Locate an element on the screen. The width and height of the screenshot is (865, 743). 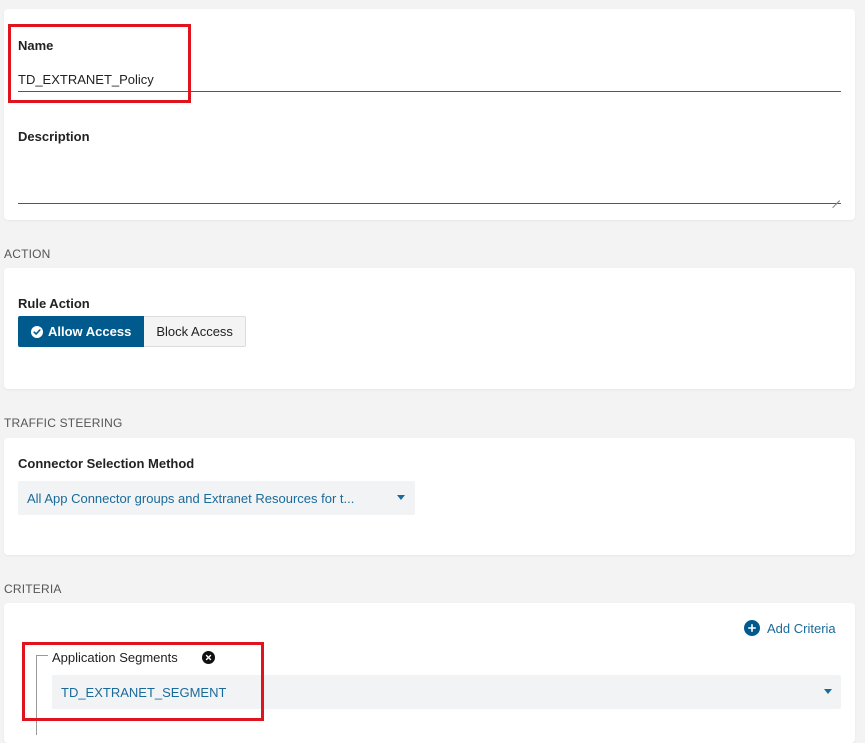
rule-action-toggle: Allow Access Block Access is located at coordinates (132, 331).